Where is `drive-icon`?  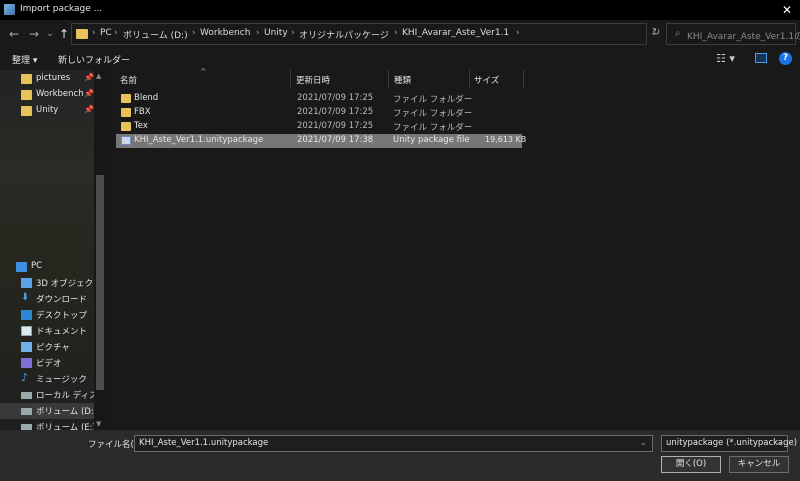
drive-icon is located at coordinates (26, 395).